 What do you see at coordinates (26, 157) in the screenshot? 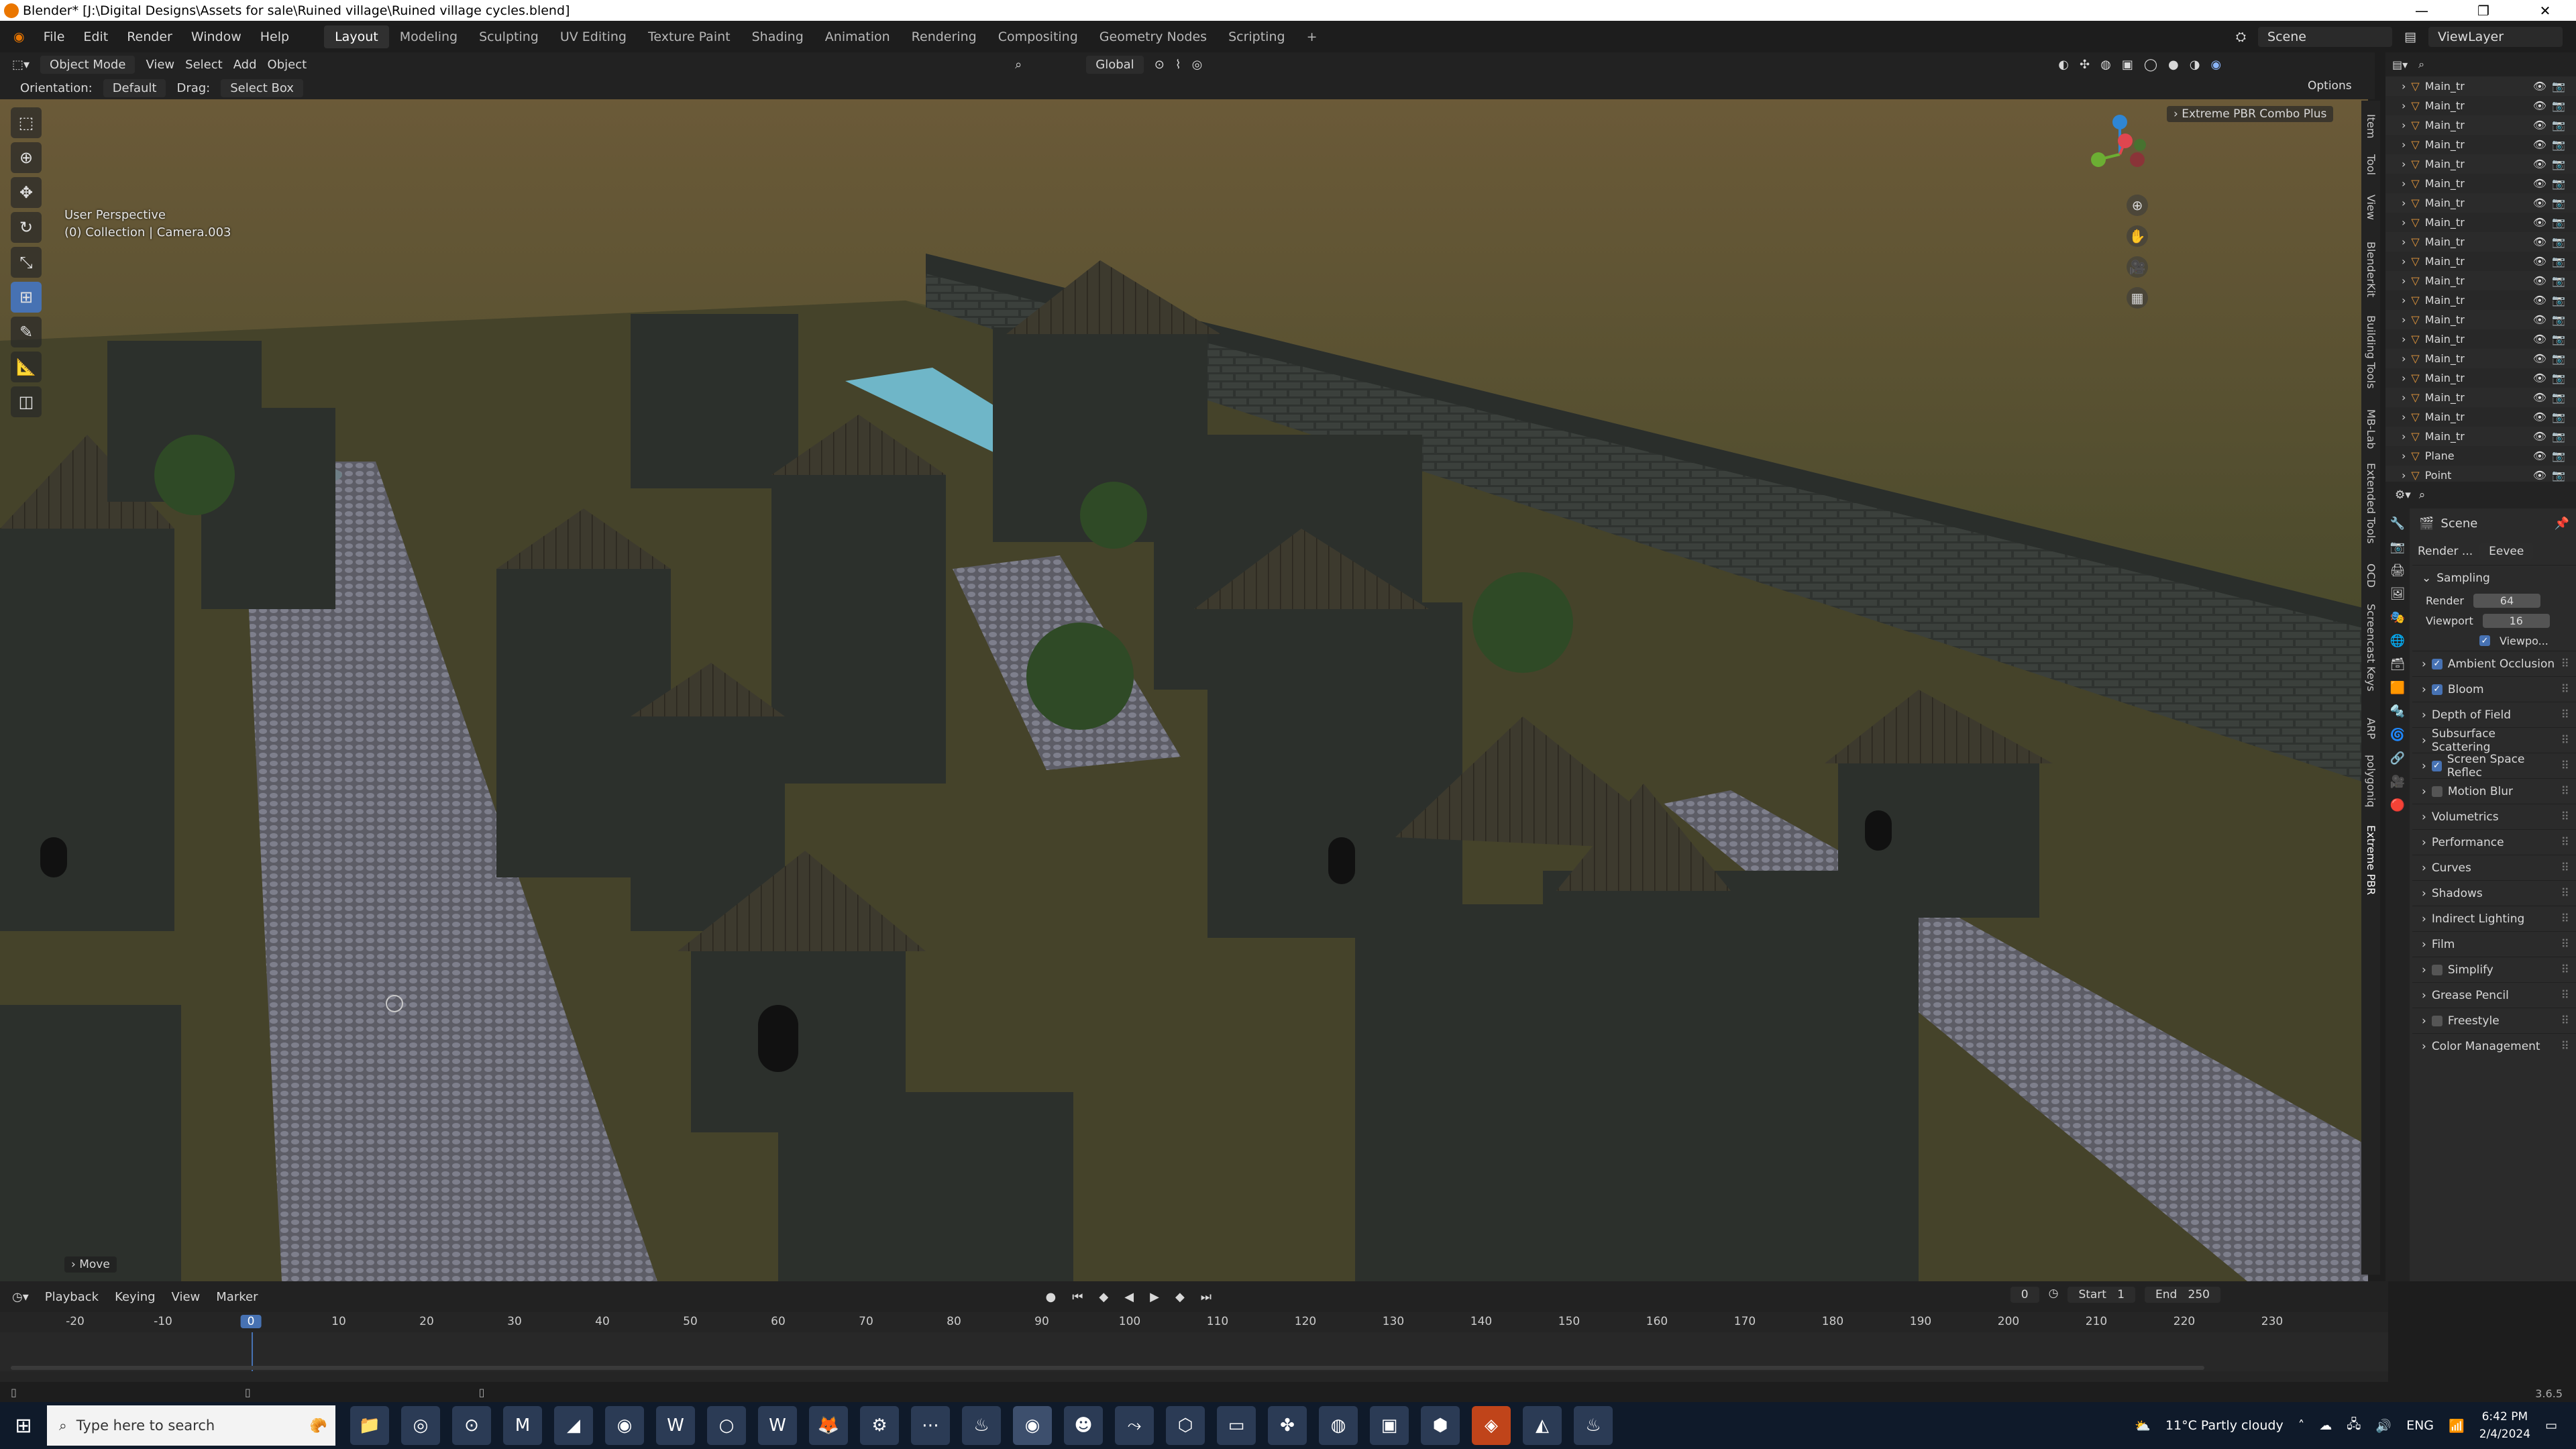
I see `cursor-tool-icon: ⊕` at bounding box center [26, 157].